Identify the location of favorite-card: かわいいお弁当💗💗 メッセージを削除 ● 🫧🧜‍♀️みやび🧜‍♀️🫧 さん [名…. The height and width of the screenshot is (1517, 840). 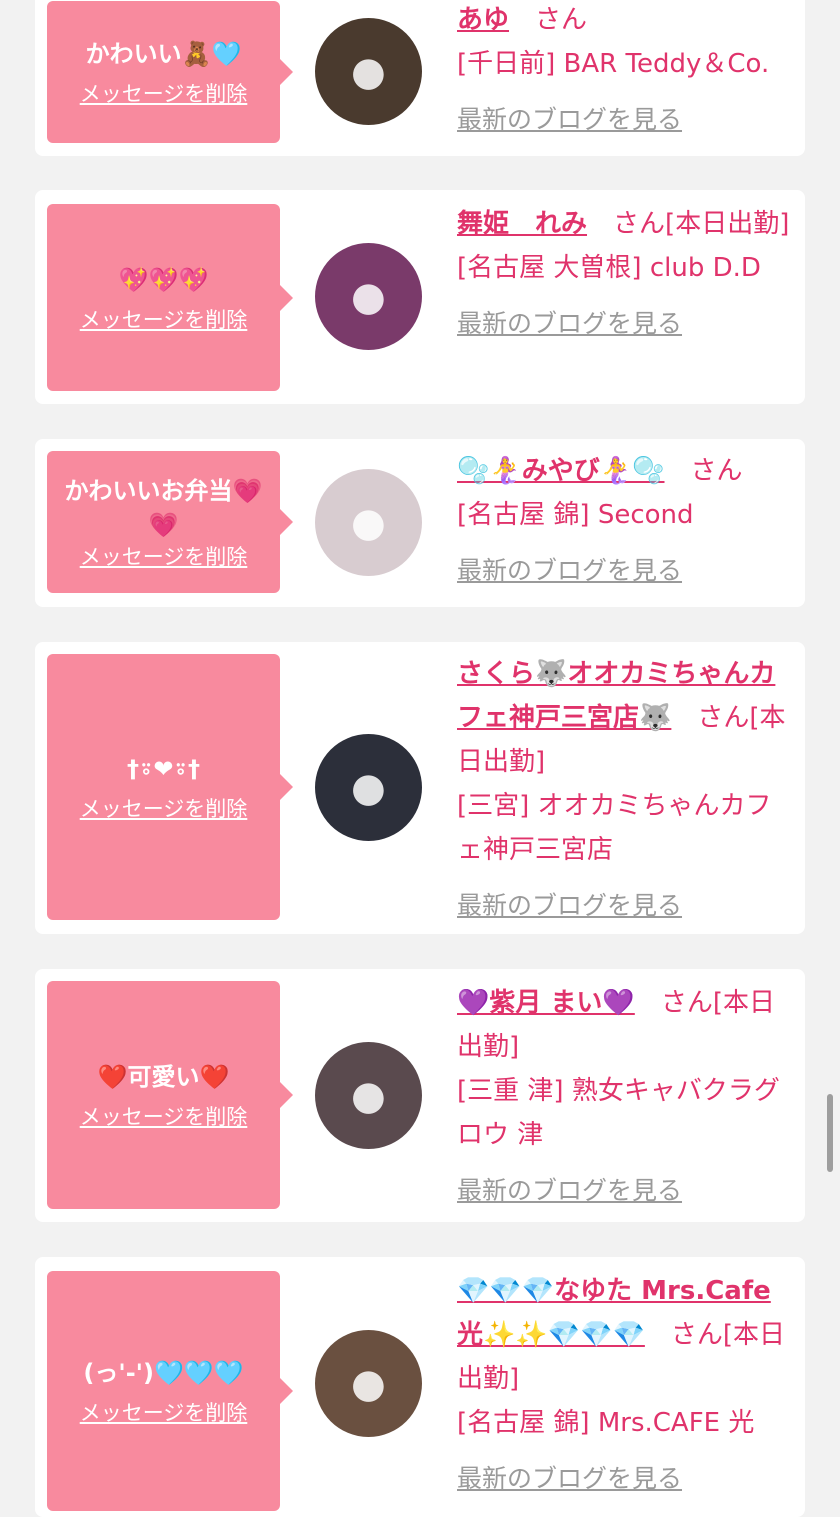
(420, 523).